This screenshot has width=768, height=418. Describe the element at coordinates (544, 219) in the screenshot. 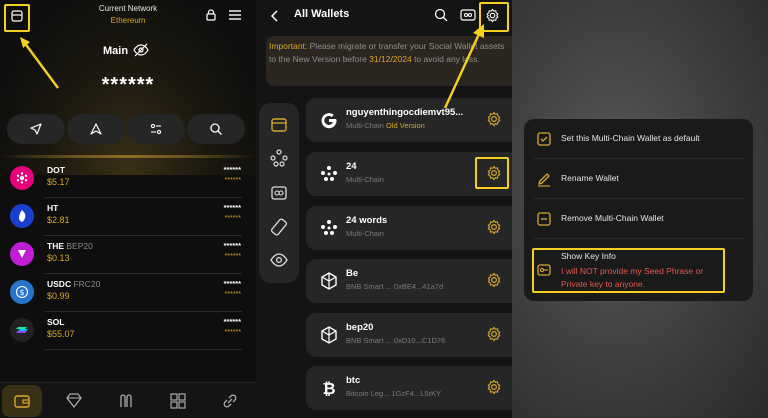

I see `minus-box-icon` at that location.